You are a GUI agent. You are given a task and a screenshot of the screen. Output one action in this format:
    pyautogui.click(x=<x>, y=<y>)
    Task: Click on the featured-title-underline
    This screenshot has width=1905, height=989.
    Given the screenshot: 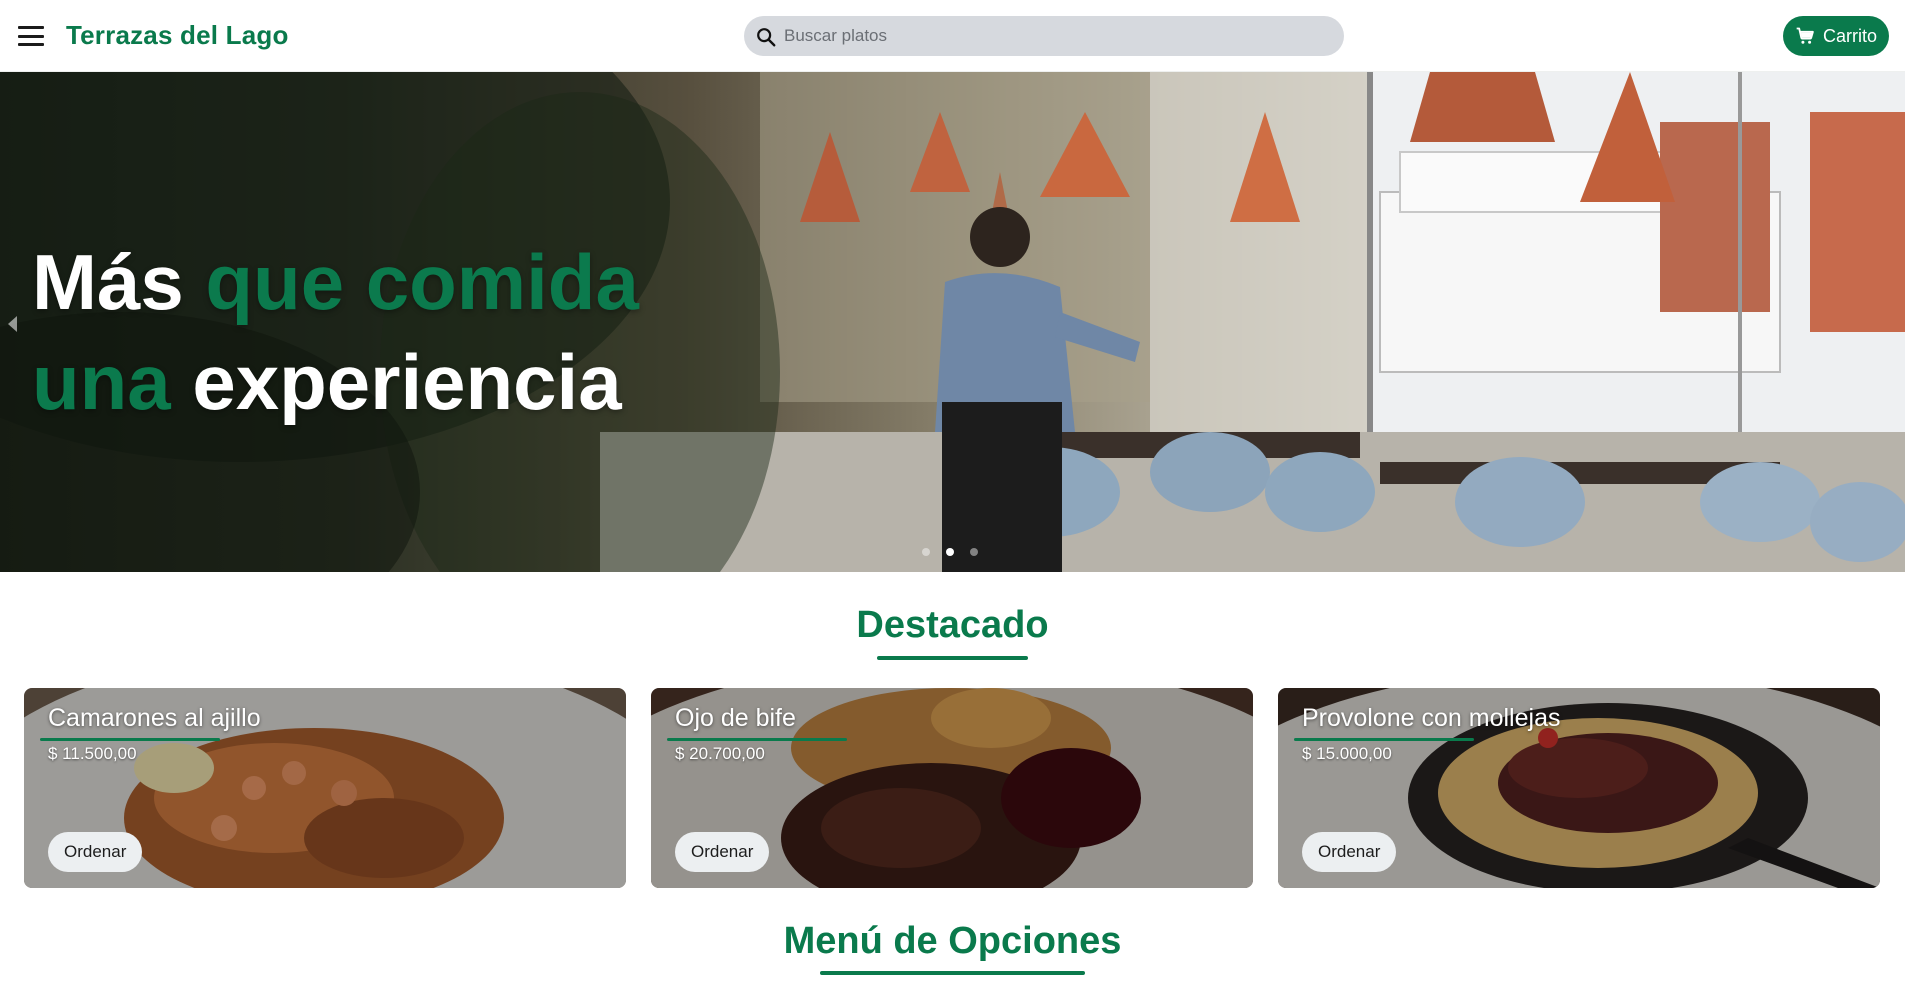 What is the action you would take?
    pyautogui.click(x=952, y=658)
    